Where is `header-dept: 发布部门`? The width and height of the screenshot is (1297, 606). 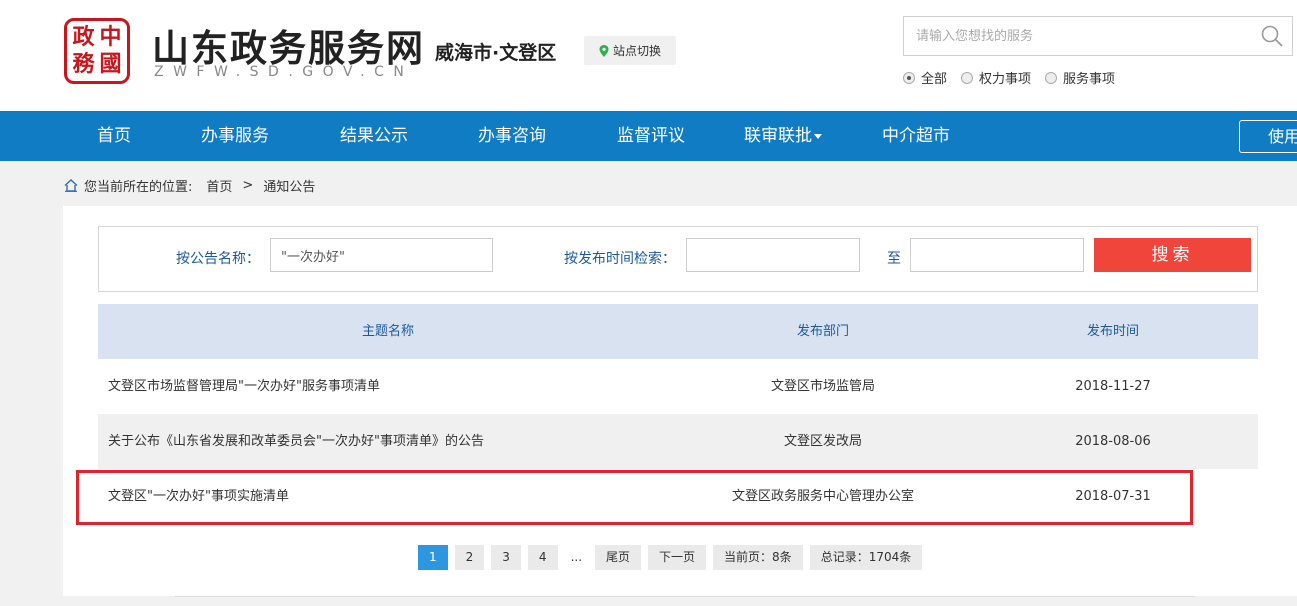
header-dept: 发布部门 is located at coordinates (822, 331).